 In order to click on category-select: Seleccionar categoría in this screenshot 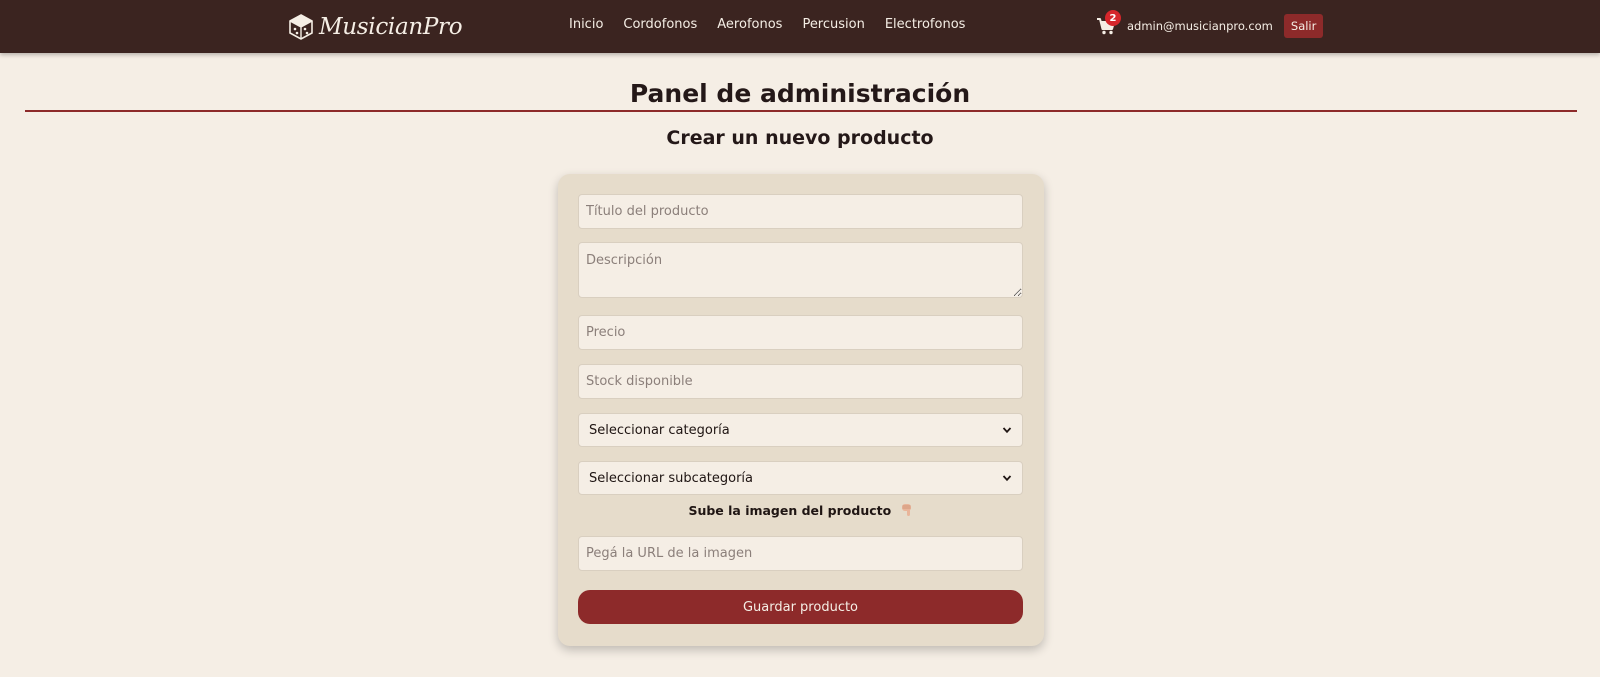, I will do `click(800, 430)`.